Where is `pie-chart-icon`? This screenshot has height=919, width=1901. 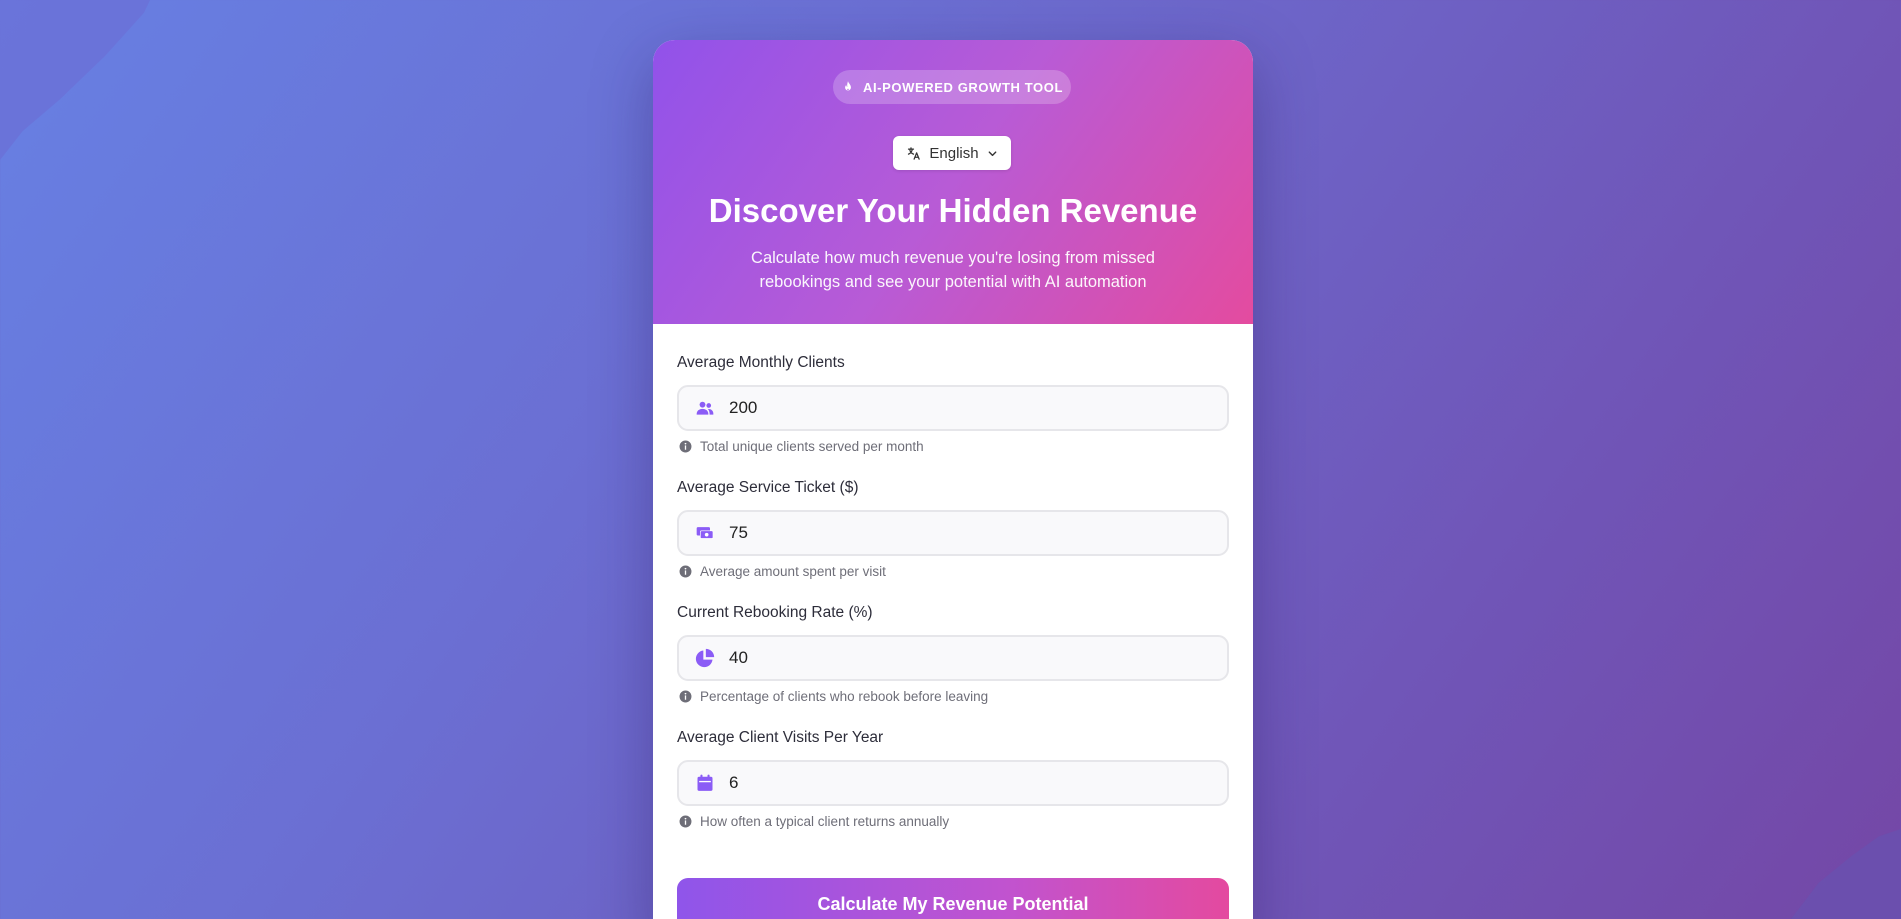 pie-chart-icon is located at coordinates (705, 658).